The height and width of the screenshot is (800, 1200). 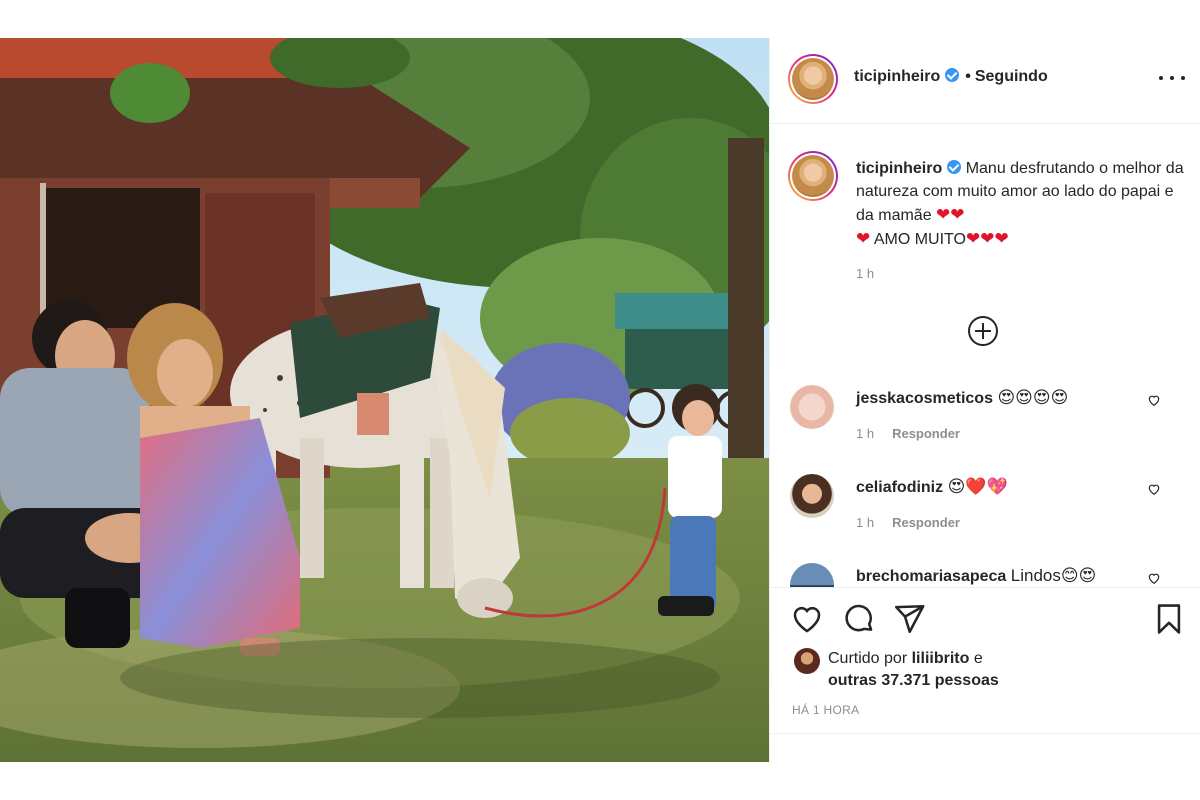 What do you see at coordinates (977, 486) in the screenshot?
I see `comment-body: 😍❤️💖` at bounding box center [977, 486].